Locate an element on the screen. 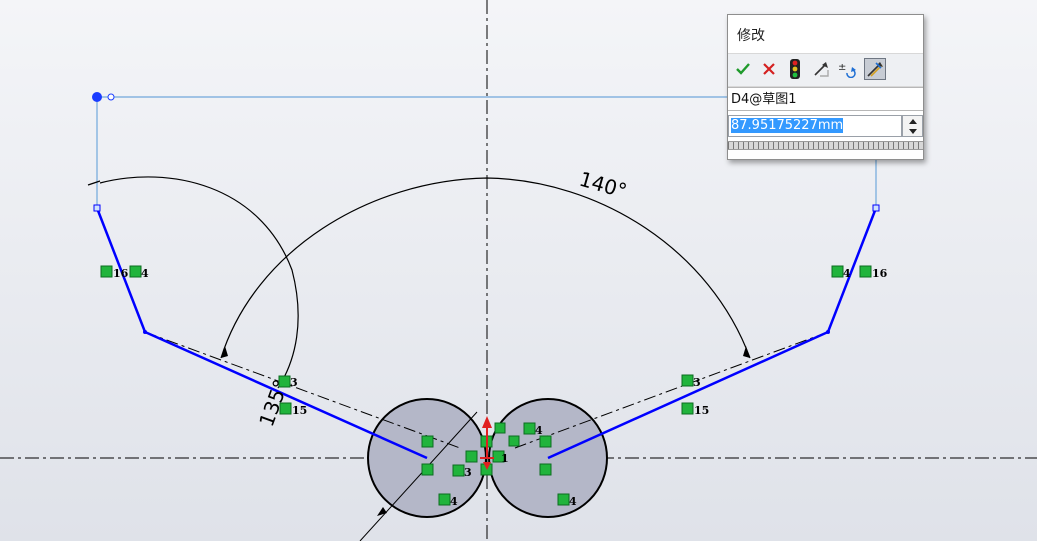 This screenshot has height=541, width=1037. spin-up-button is located at coordinates (912, 121).